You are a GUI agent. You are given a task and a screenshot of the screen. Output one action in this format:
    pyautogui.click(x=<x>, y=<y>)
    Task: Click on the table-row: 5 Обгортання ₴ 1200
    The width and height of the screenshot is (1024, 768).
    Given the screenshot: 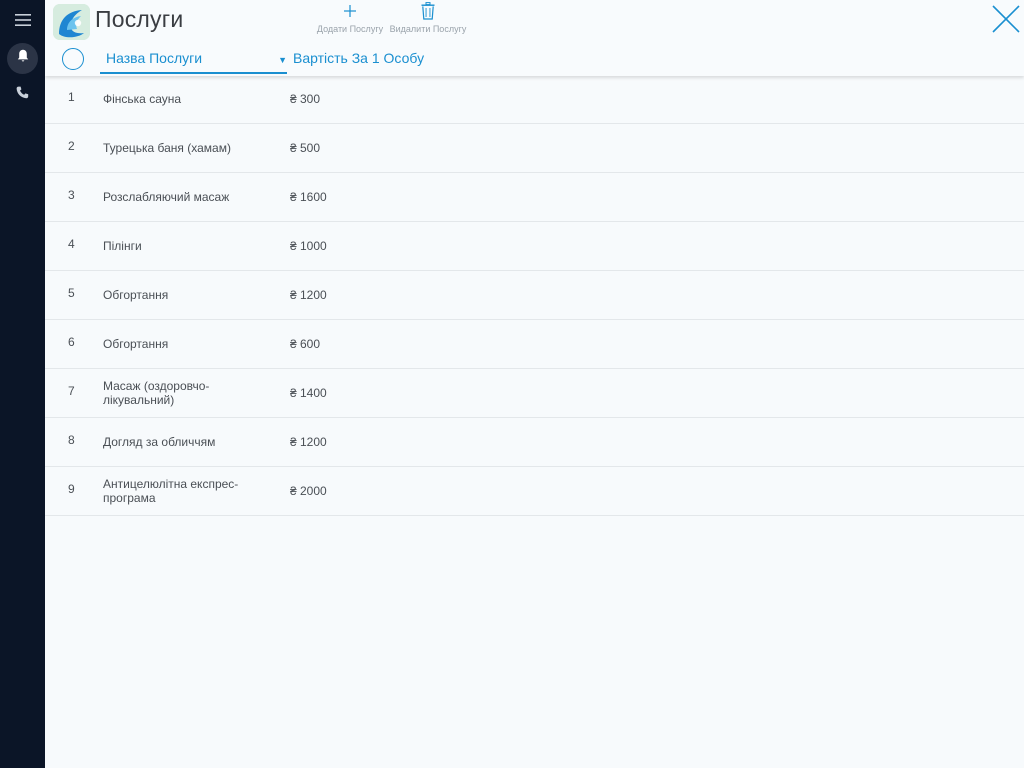 What is the action you would take?
    pyautogui.click(x=534, y=295)
    